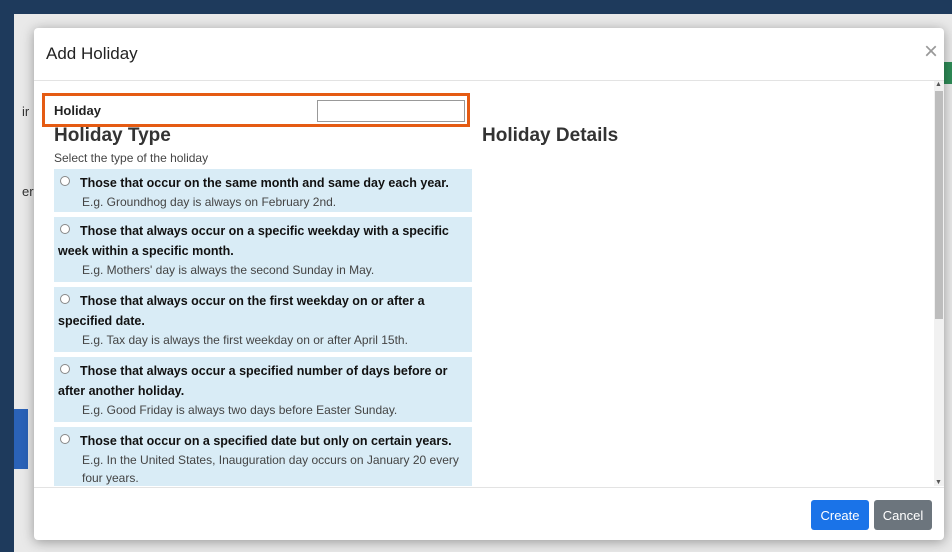 The height and width of the screenshot is (552, 952). Describe the element at coordinates (77, 110) in the screenshot. I see `holiday-label: Holiday` at that location.